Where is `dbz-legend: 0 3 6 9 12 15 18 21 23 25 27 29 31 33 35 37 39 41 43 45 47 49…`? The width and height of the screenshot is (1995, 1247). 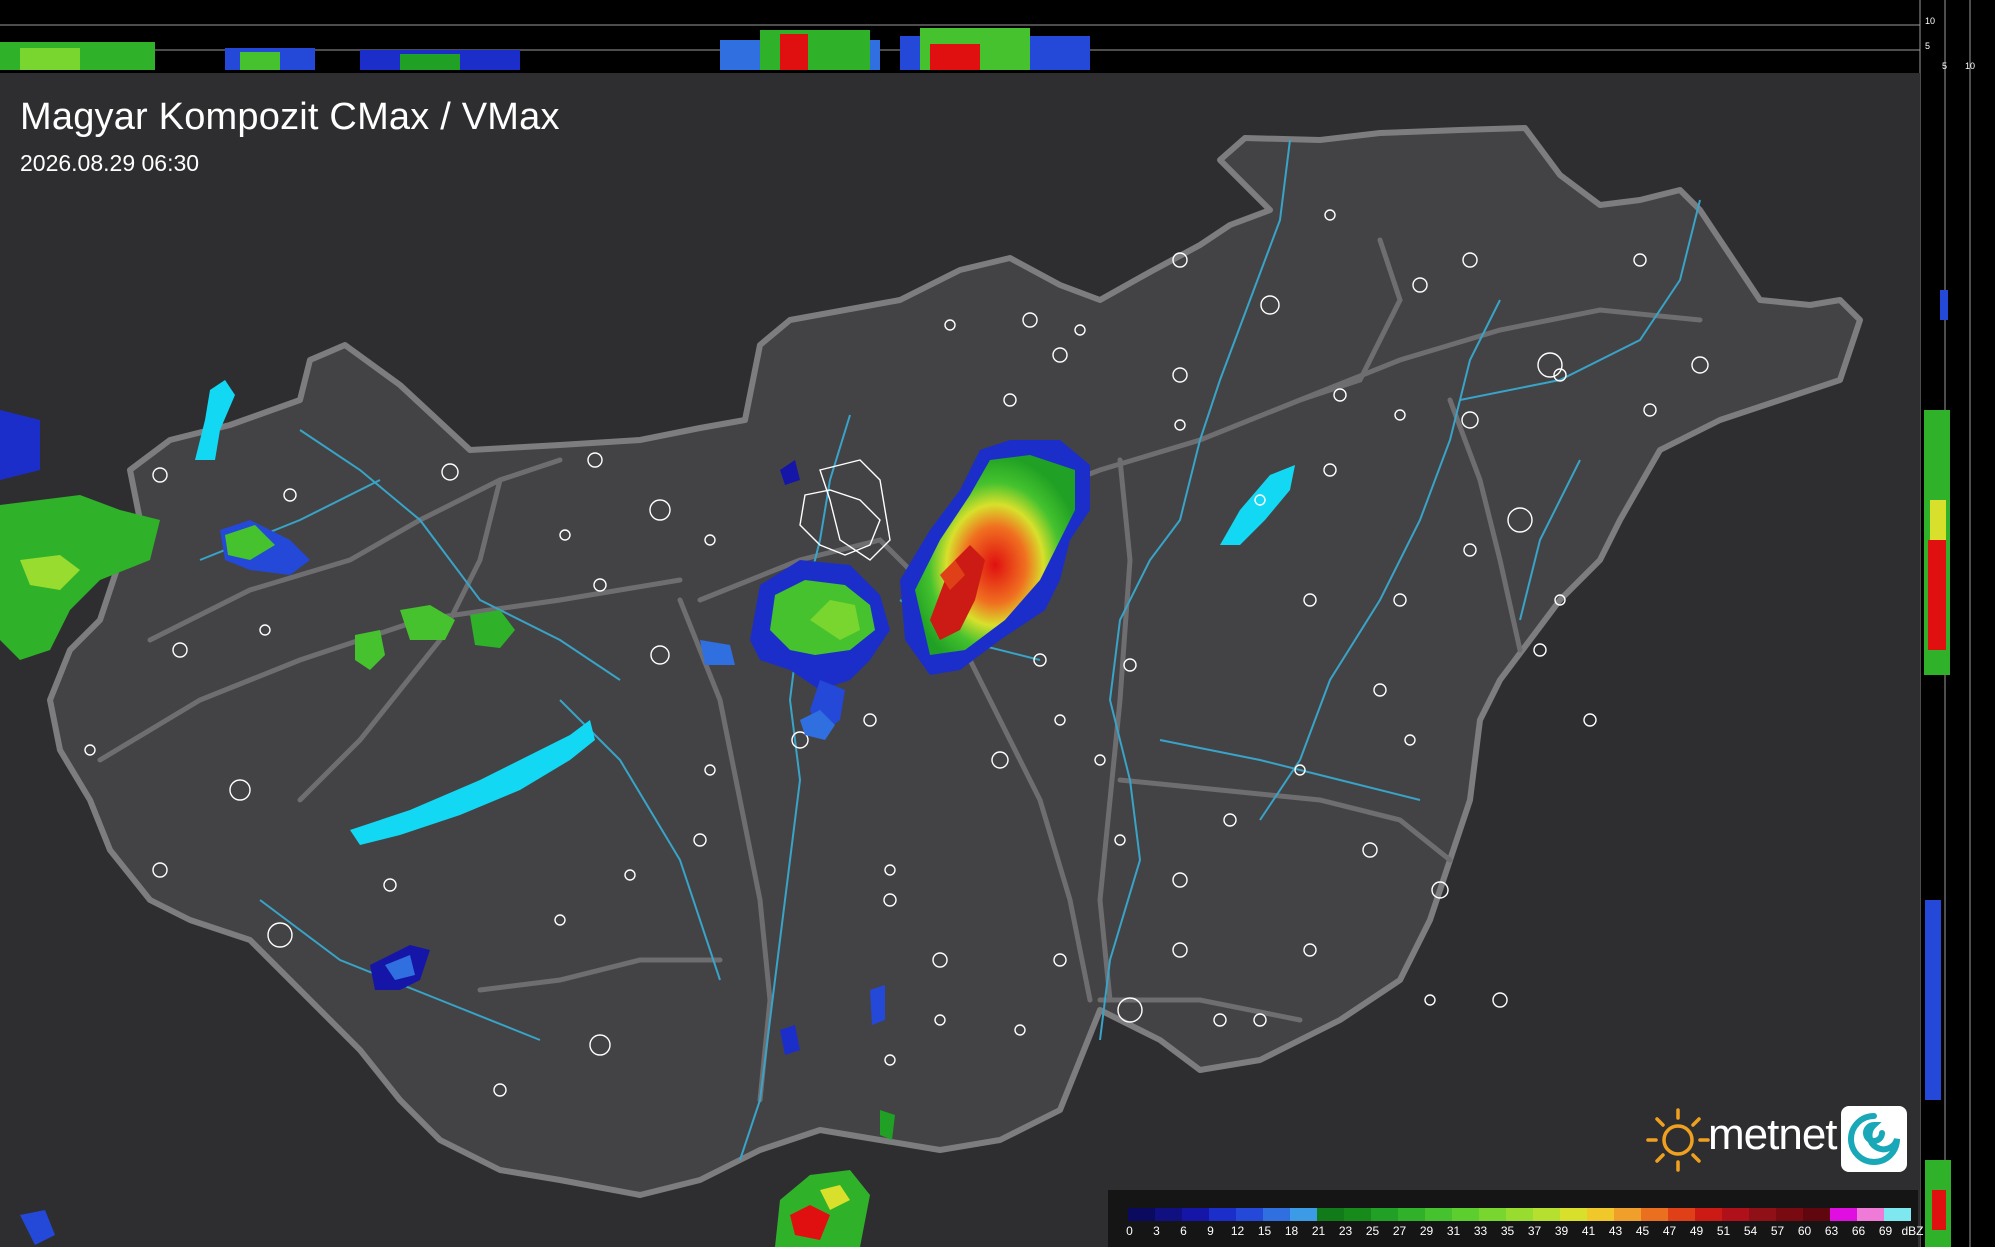 dbz-legend: 0 3 6 9 12 15 18 21 23 25 27 29 31 33 35 37 39 41 43 45 47 49… is located at coordinates (1516, 1218).